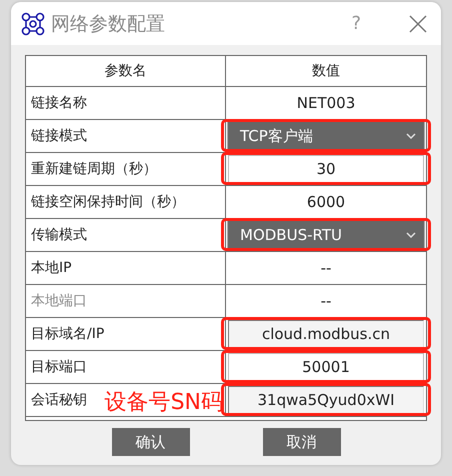 The height and width of the screenshot is (476, 452). I want to click on window-title: 网络参数配置, so click(108, 24).